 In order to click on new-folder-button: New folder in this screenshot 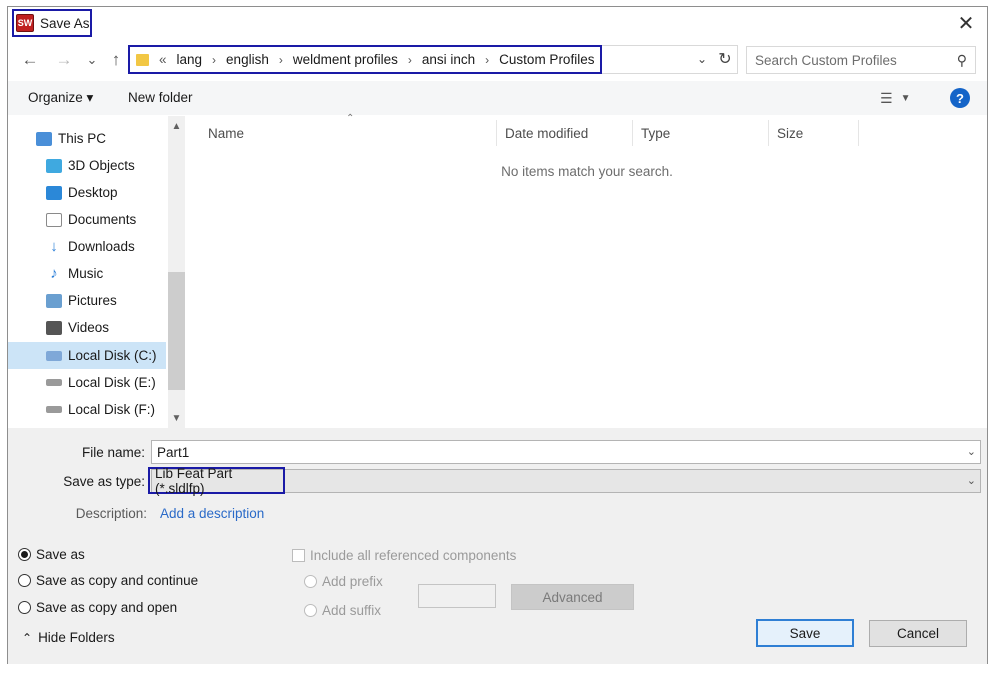, I will do `click(160, 97)`.